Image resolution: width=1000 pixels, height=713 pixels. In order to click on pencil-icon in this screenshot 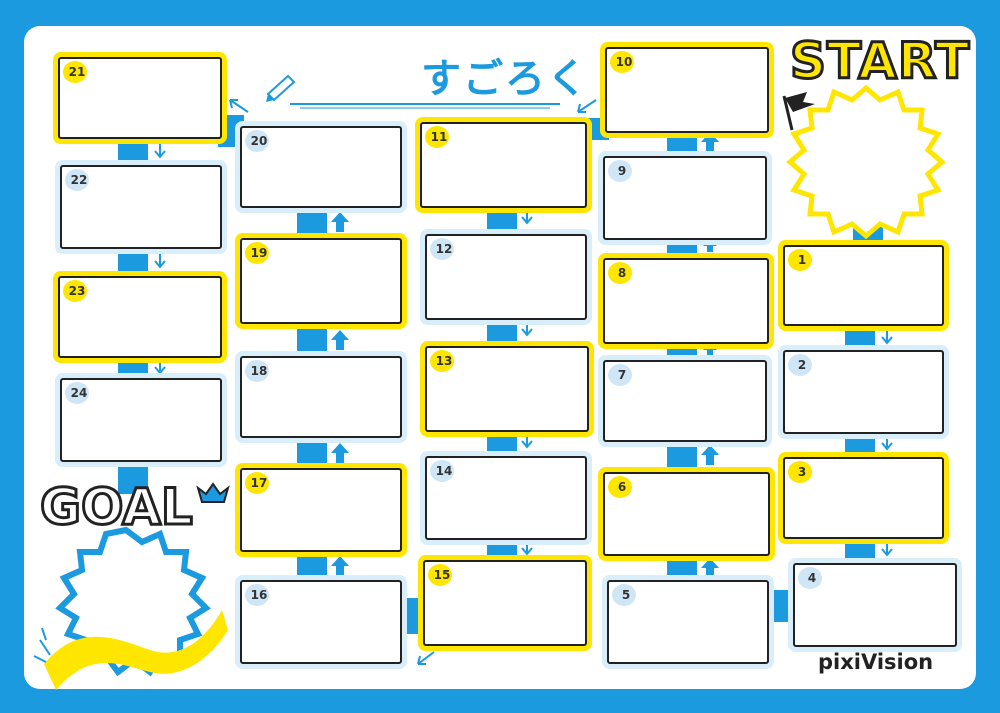, I will do `click(281, 88)`.